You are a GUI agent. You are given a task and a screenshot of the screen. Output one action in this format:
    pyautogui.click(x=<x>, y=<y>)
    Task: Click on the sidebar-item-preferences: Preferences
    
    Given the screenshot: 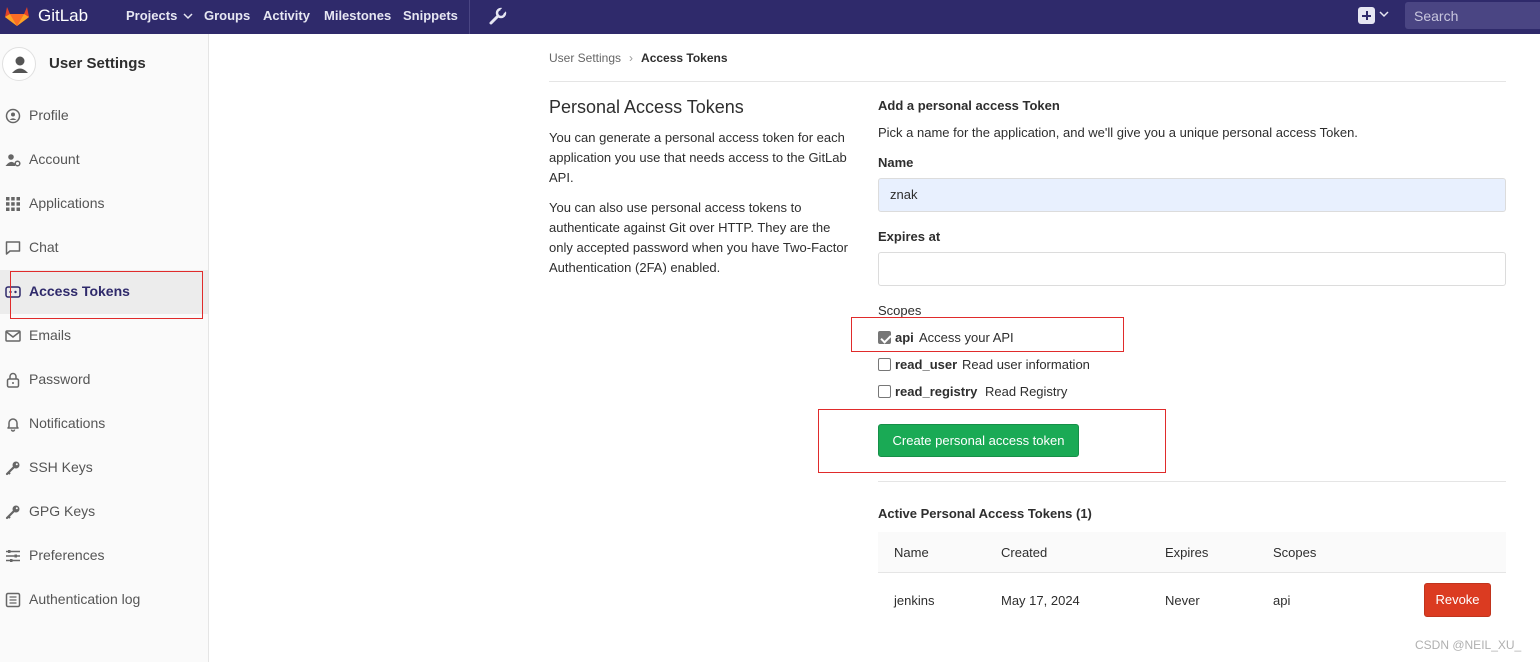 What is the action you would take?
    pyautogui.click(x=104, y=556)
    